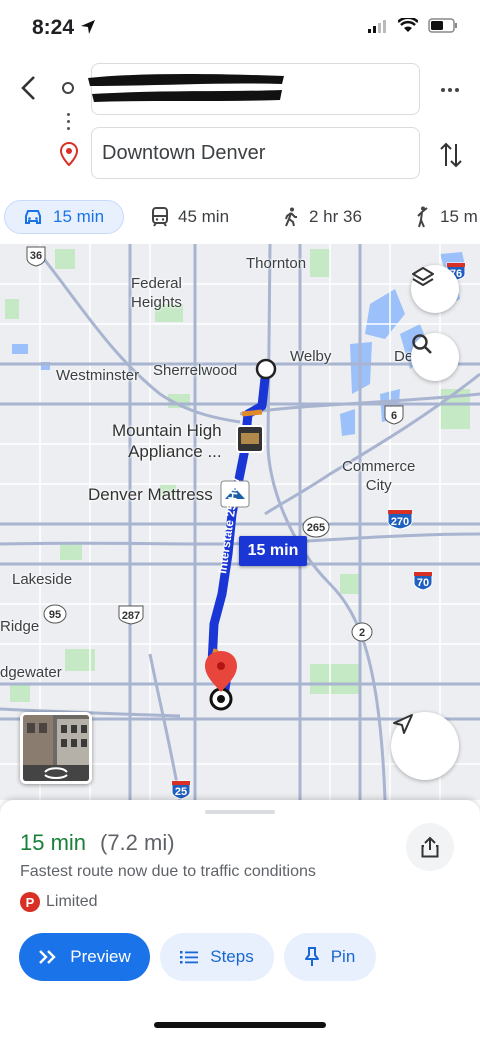 This screenshot has height=1039, width=480. I want to click on home-indicator, so click(240, 1025).